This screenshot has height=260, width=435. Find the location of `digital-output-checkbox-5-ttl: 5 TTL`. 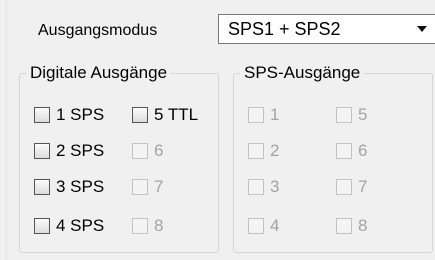

digital-output-checkbox-5-ttl: 5 TTL is located at coordinates (165, 115).